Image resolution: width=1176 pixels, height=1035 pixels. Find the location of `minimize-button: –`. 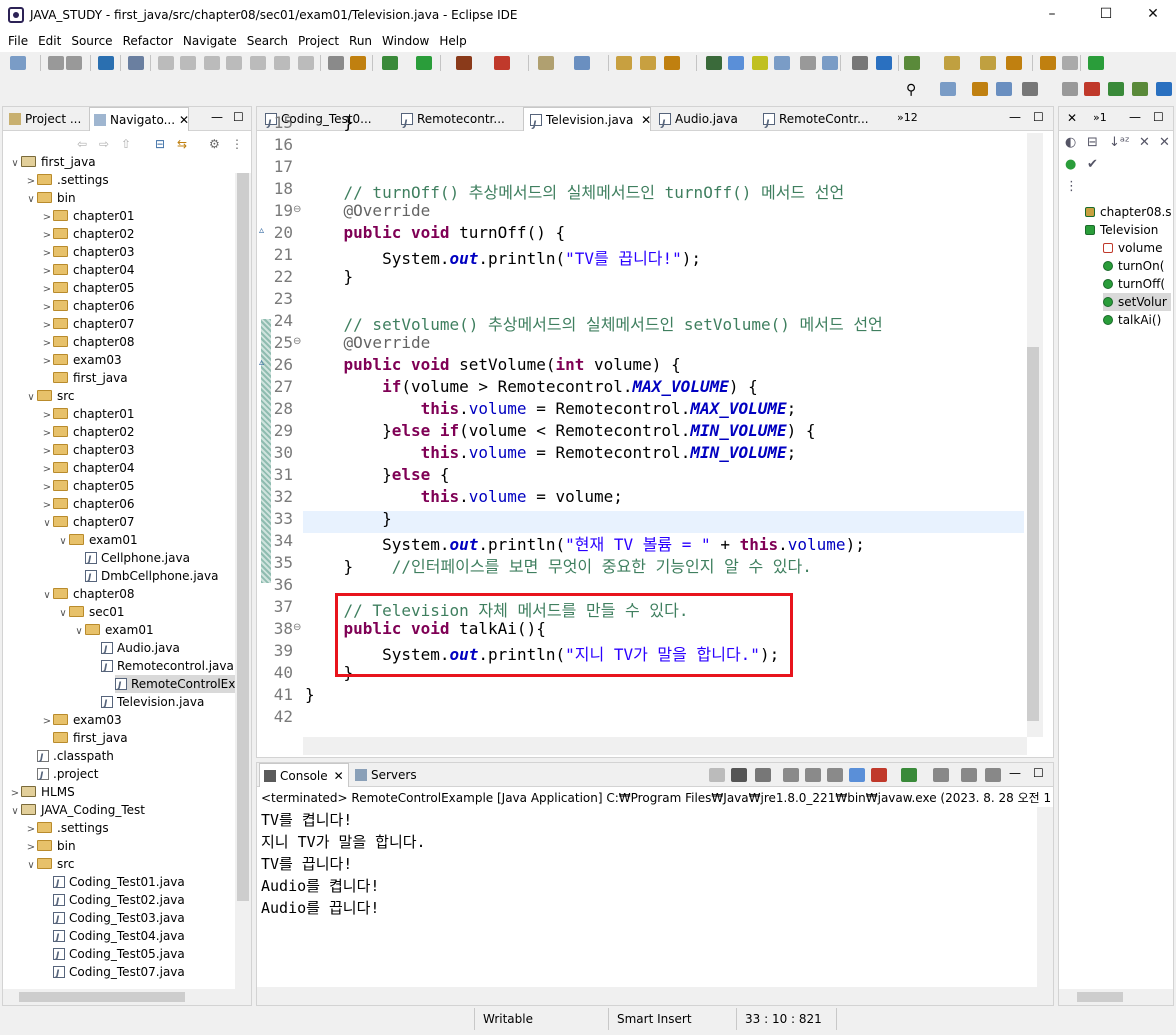

minimize-button: – is located at coordinates (1052, 14).